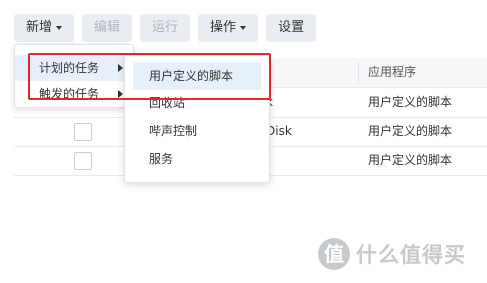  I want to click on highlight-annotation, so click(149, 76).